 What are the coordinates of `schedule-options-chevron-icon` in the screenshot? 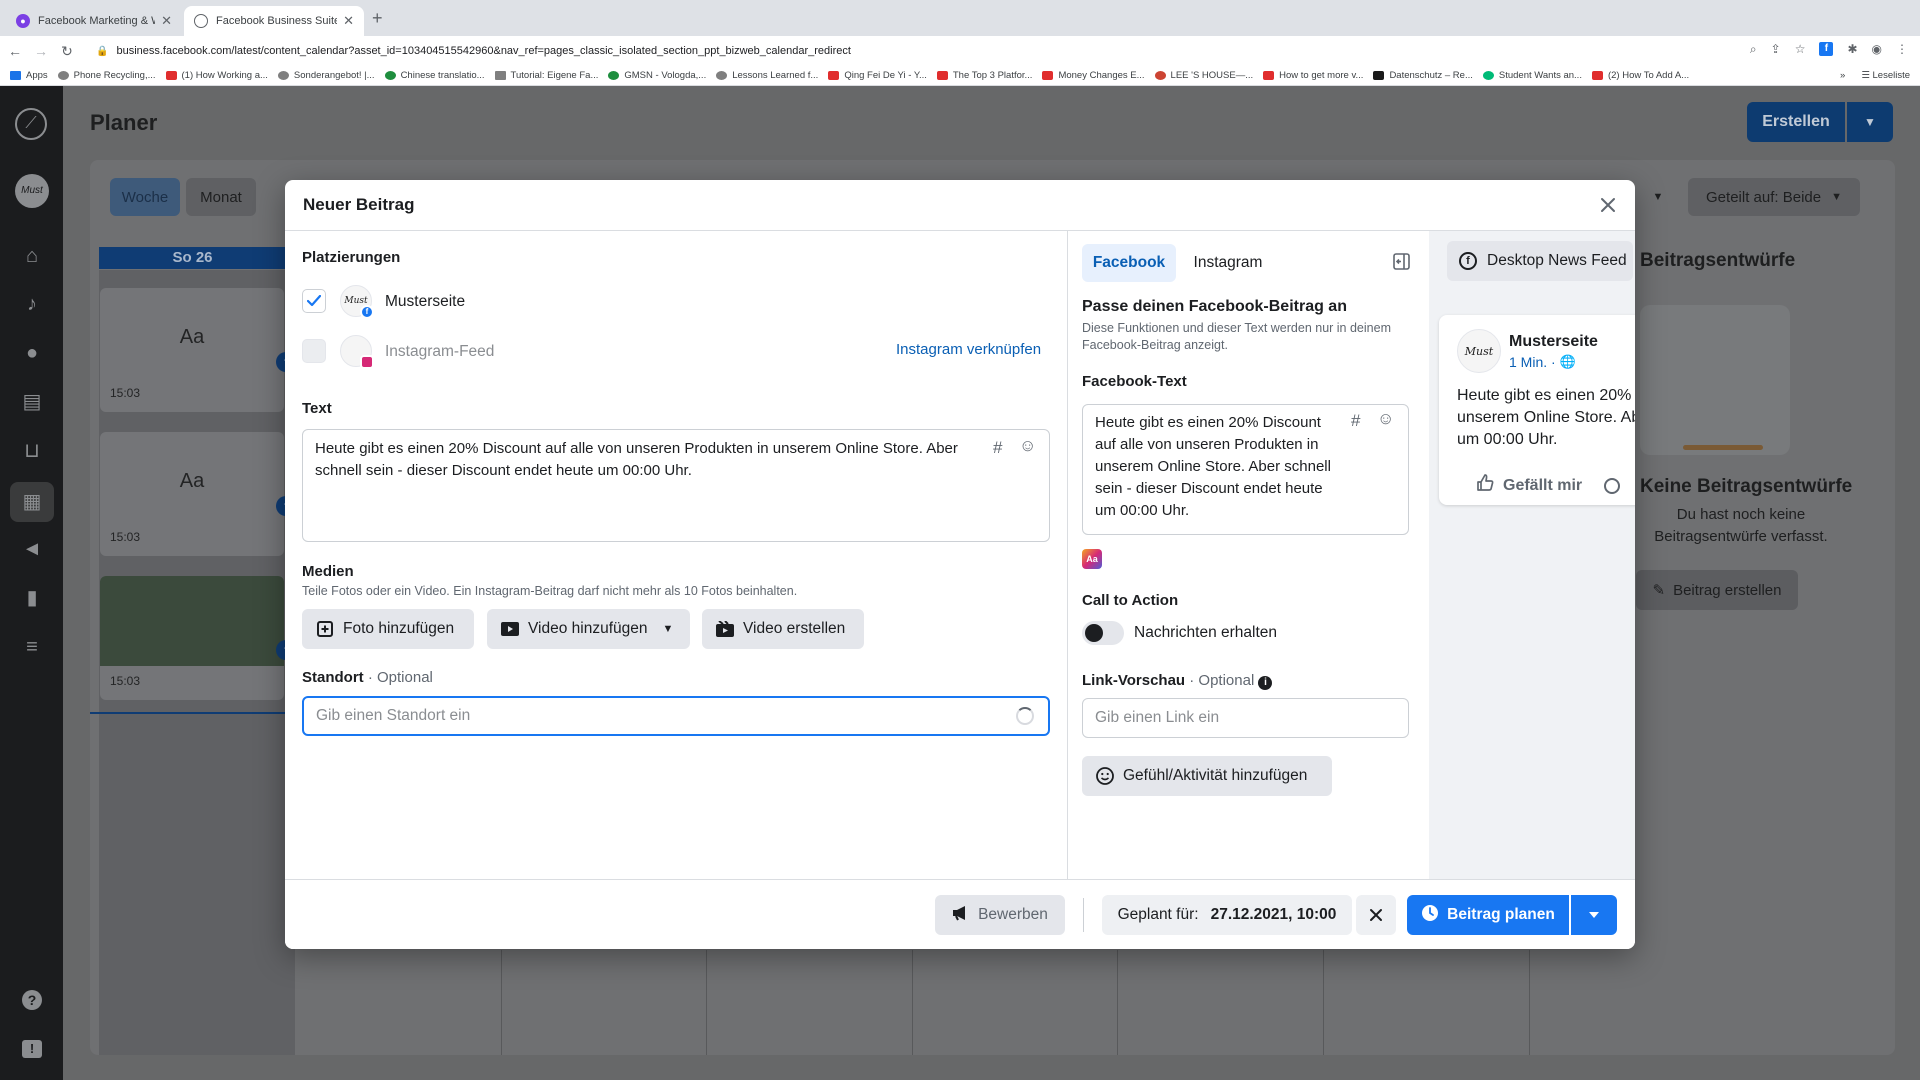 It's located at (1594, 915).